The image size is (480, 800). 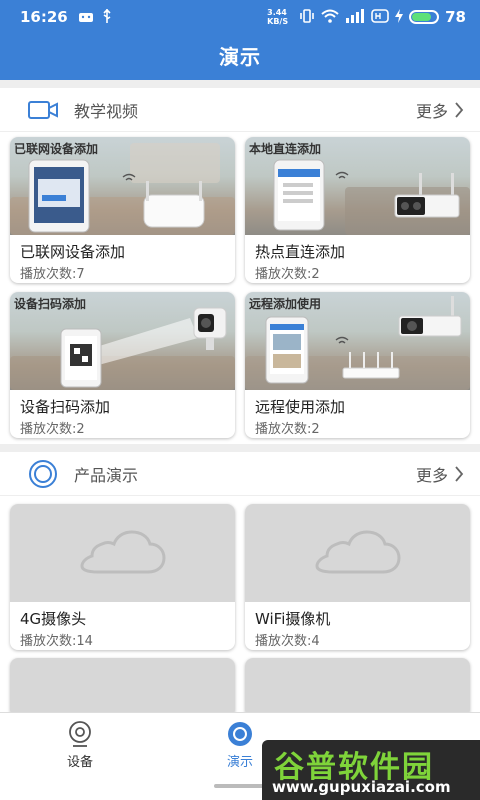 I want to click on card-title: 远程使用添加, so click(x=300, y=407).